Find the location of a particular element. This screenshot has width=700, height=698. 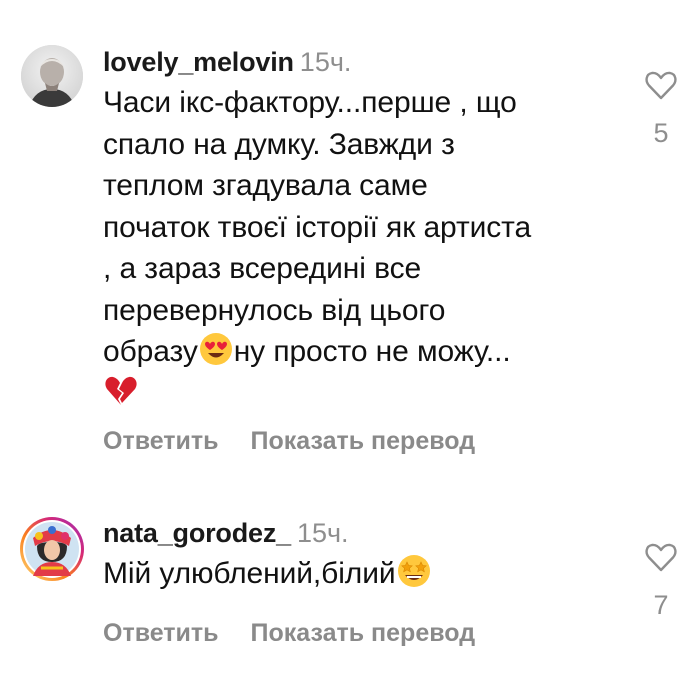

username: nata_gorodez_ is located at coordinates (197, 533).